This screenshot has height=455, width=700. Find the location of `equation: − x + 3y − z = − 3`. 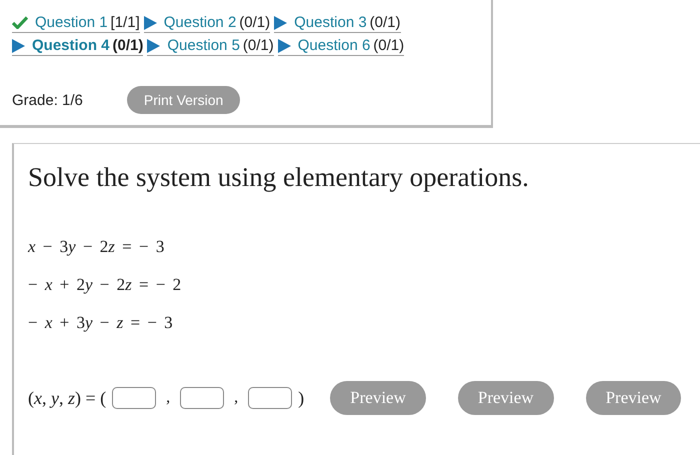

equation: − x + 3y − z = − 3 is located at coordinates (101, 323).